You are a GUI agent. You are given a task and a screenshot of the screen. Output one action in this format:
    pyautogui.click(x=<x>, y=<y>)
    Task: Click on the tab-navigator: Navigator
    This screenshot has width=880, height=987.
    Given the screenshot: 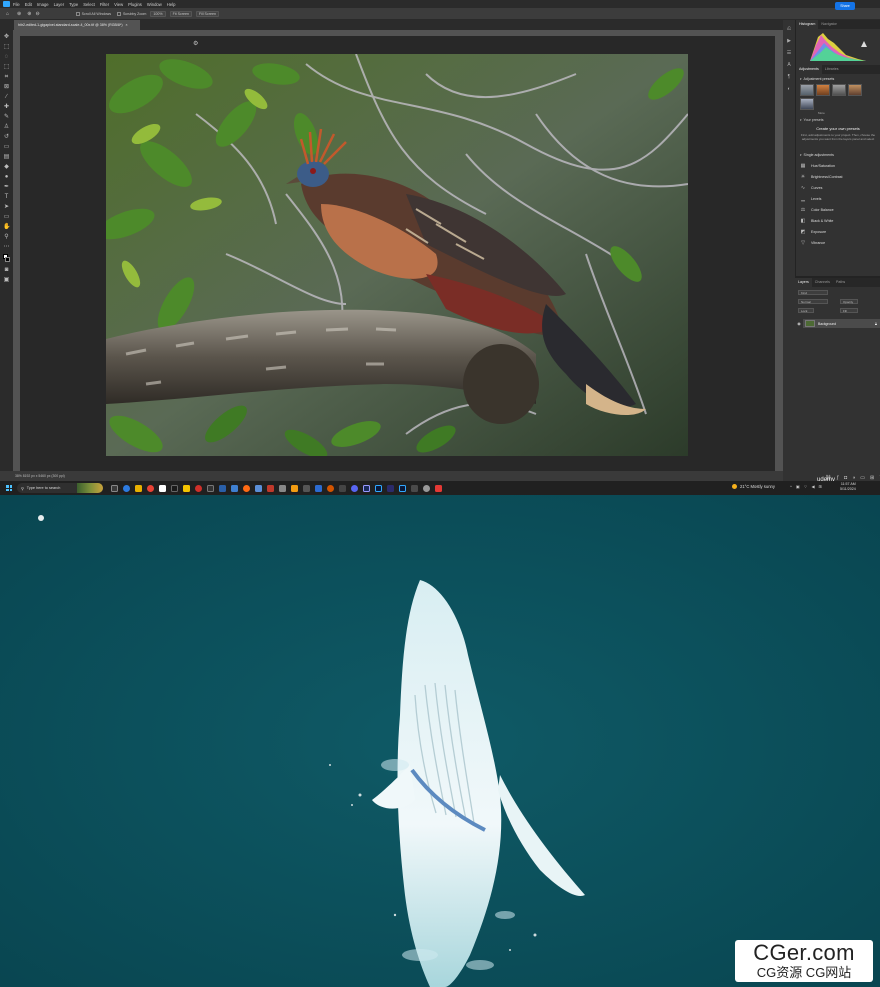 What is the action you would take?
    pyautogui.click(x=828, y=24)
    